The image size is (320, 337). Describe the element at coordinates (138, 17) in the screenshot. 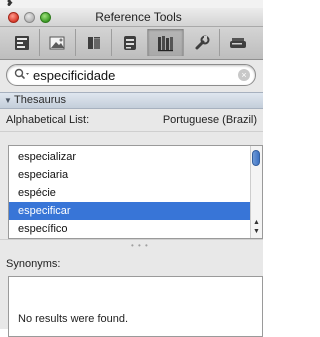

I see `window-title: Reference Tools` at that location.